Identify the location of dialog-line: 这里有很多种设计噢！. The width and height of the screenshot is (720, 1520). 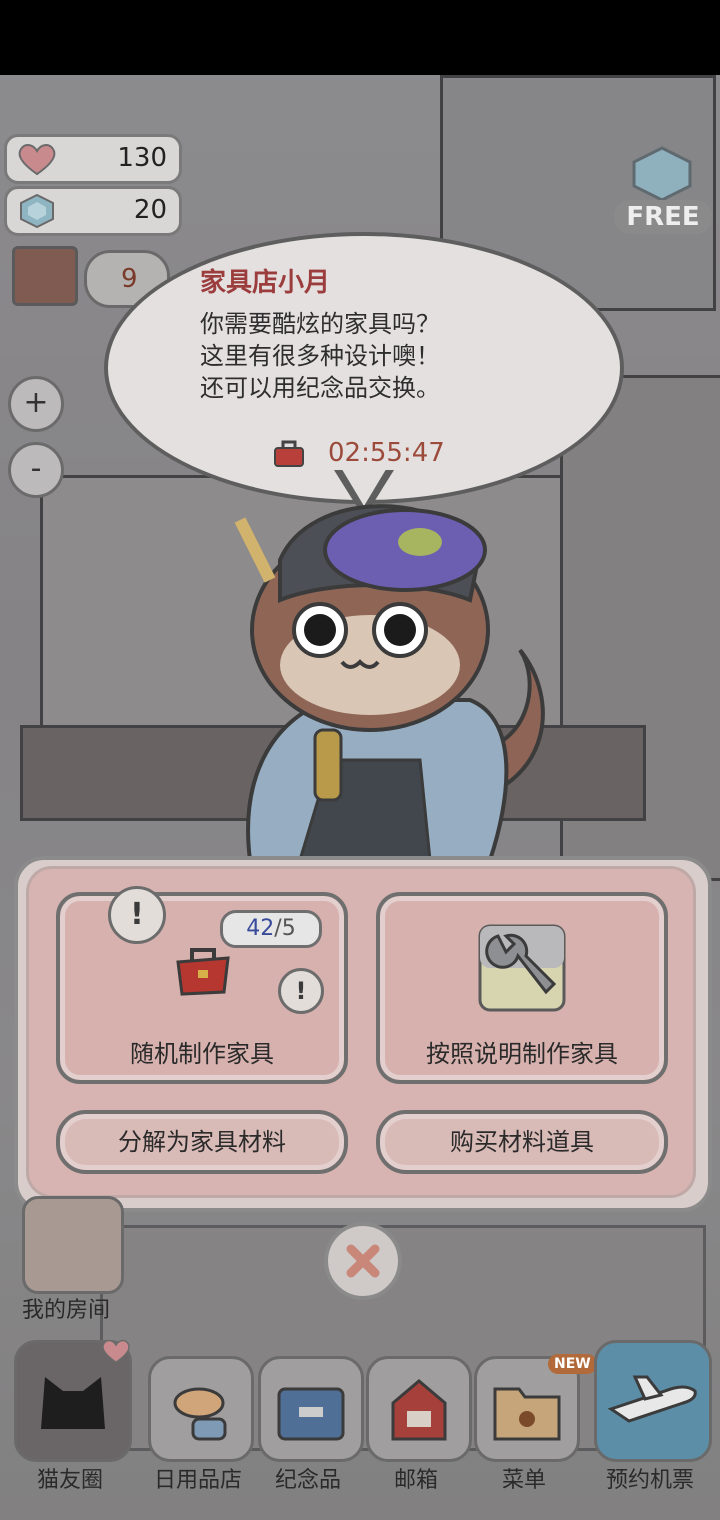
(320, 356).